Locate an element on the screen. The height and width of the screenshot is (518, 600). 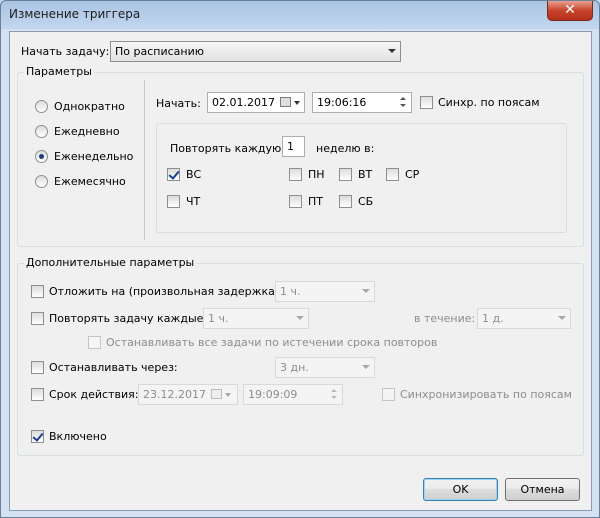
stop-after-label: Останавливать через: is located at coordinates (113, 367).